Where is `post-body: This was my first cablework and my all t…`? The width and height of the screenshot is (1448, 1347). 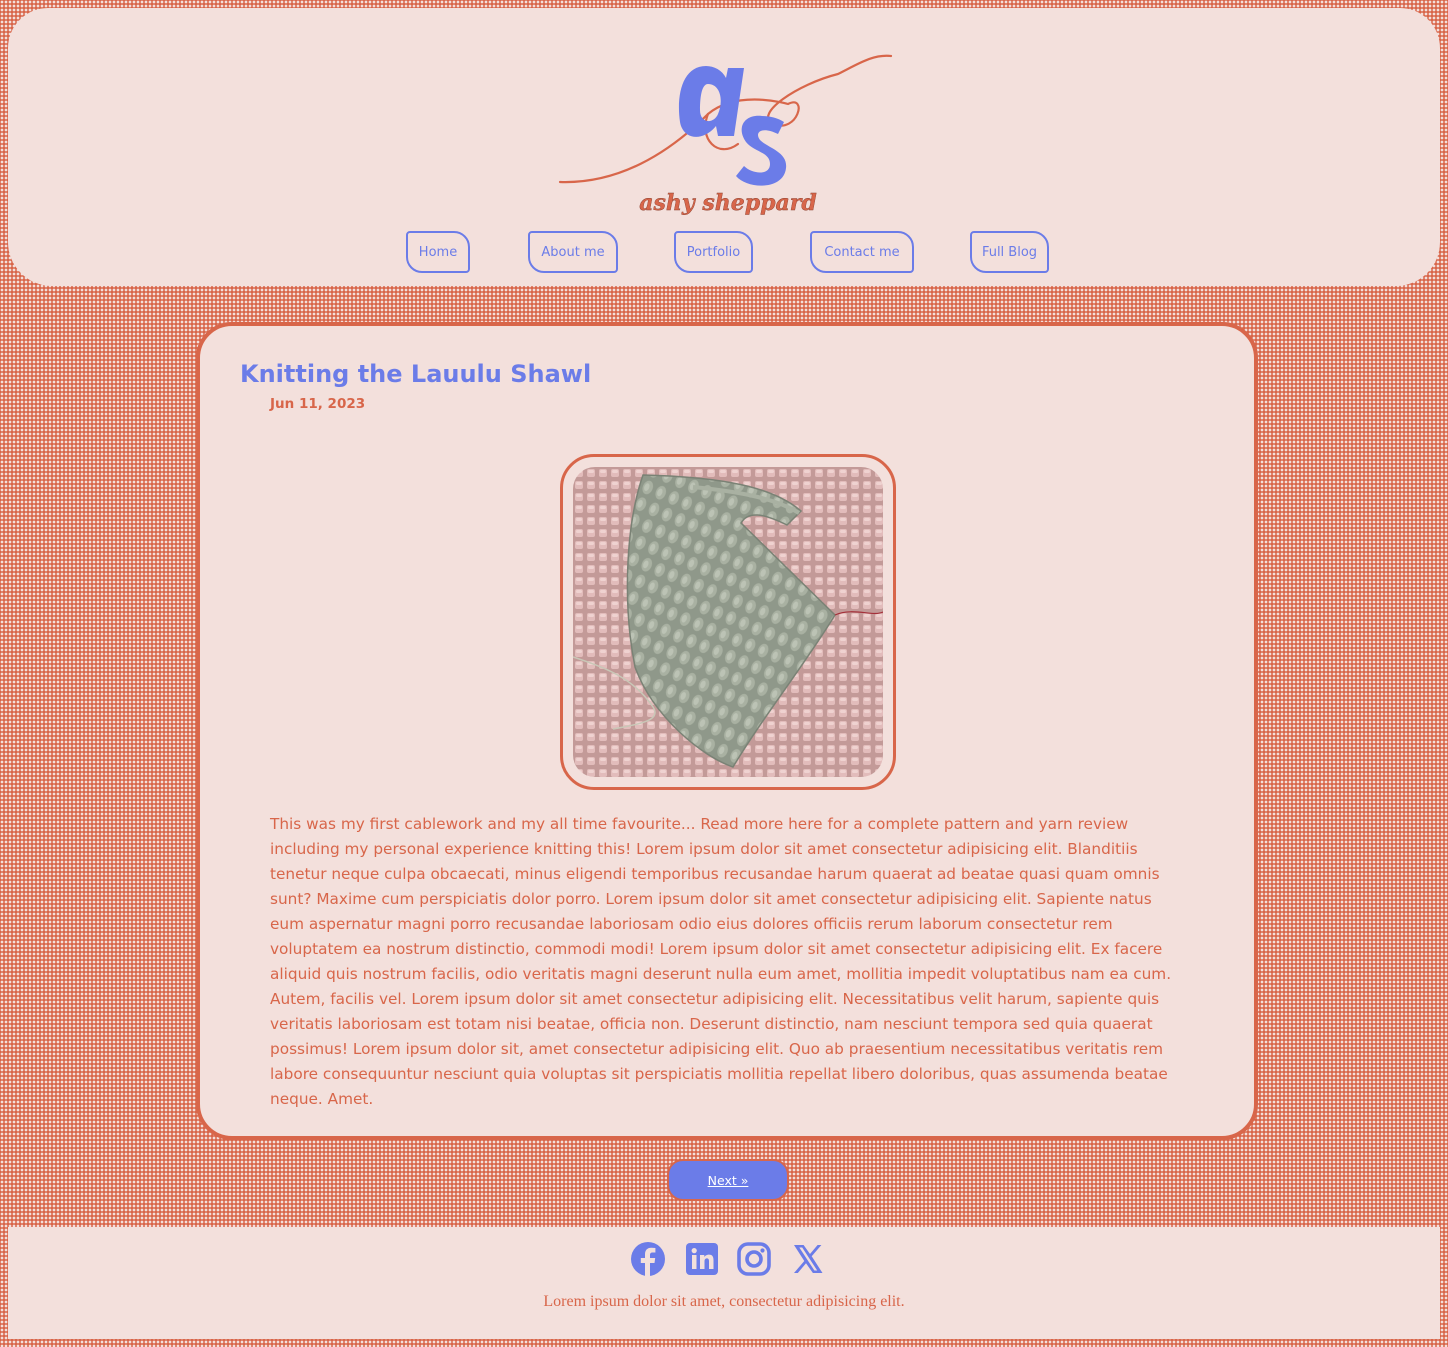
post-body: This was my first cablework and my all t… is located at coordinates (721, 961).